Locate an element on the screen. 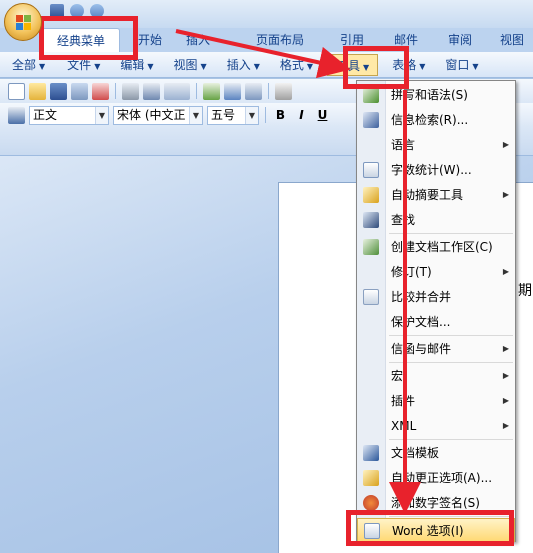  print-icon is located at coordinates (130, 91).